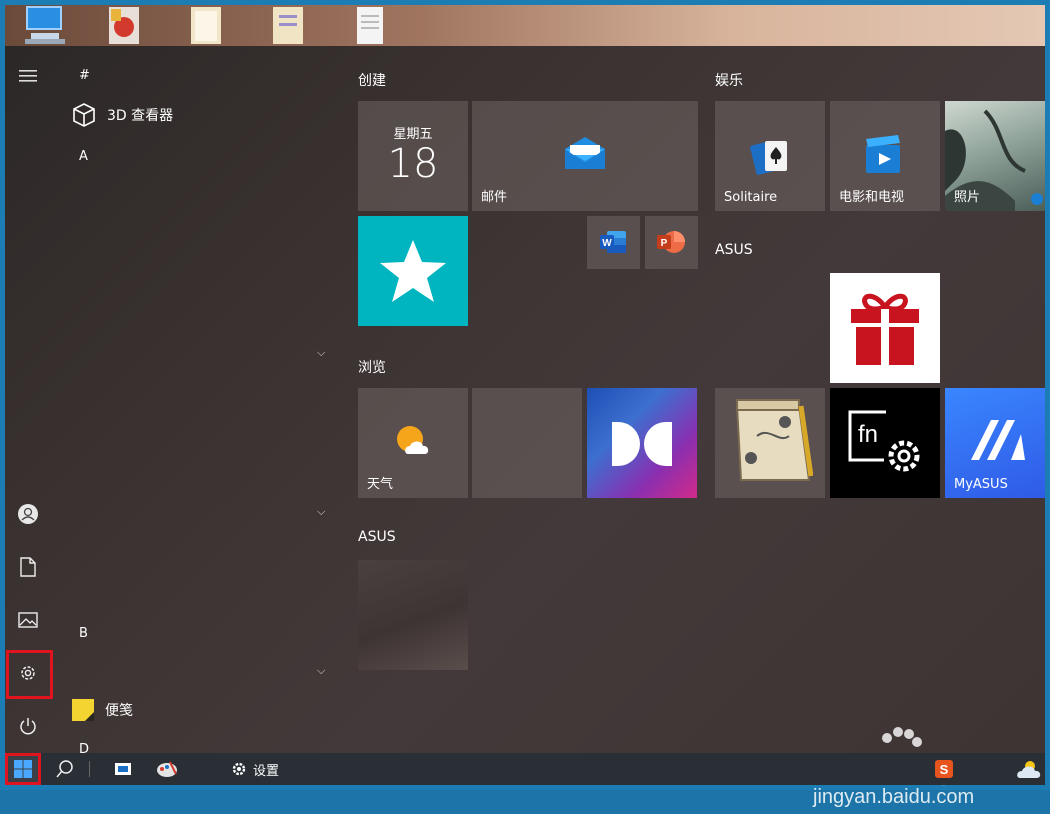 This screenshot has width=1050, height=814. I want to click on cards-icon, so click(768, 158).